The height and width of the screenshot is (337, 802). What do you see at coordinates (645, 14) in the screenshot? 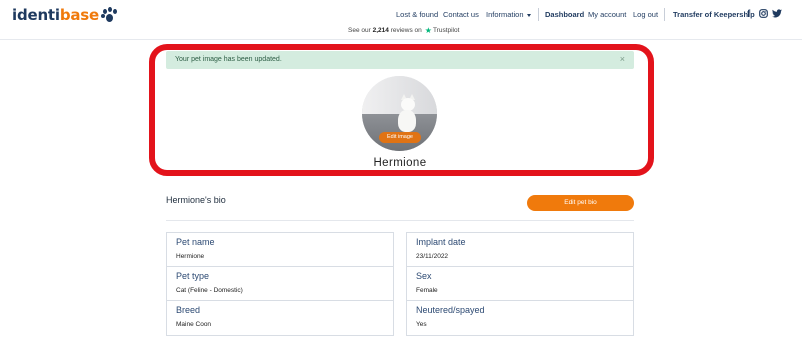
I see `nav-log-out: Log out` at bounding box center [645, 14].